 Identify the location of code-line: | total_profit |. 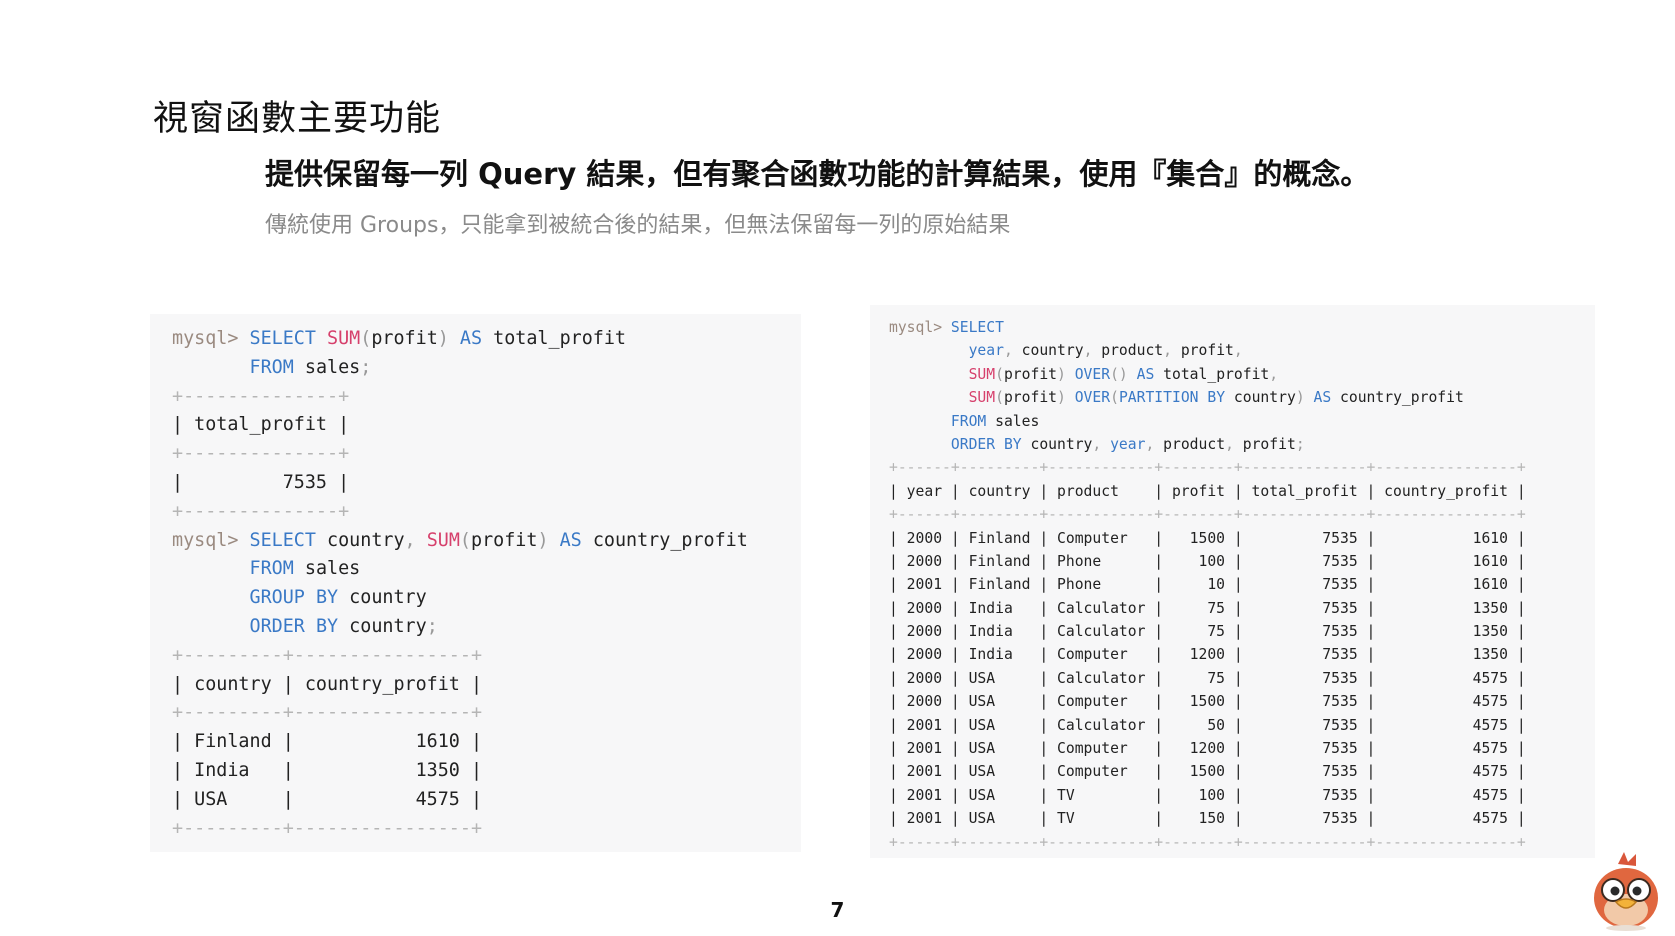
(486, 425).